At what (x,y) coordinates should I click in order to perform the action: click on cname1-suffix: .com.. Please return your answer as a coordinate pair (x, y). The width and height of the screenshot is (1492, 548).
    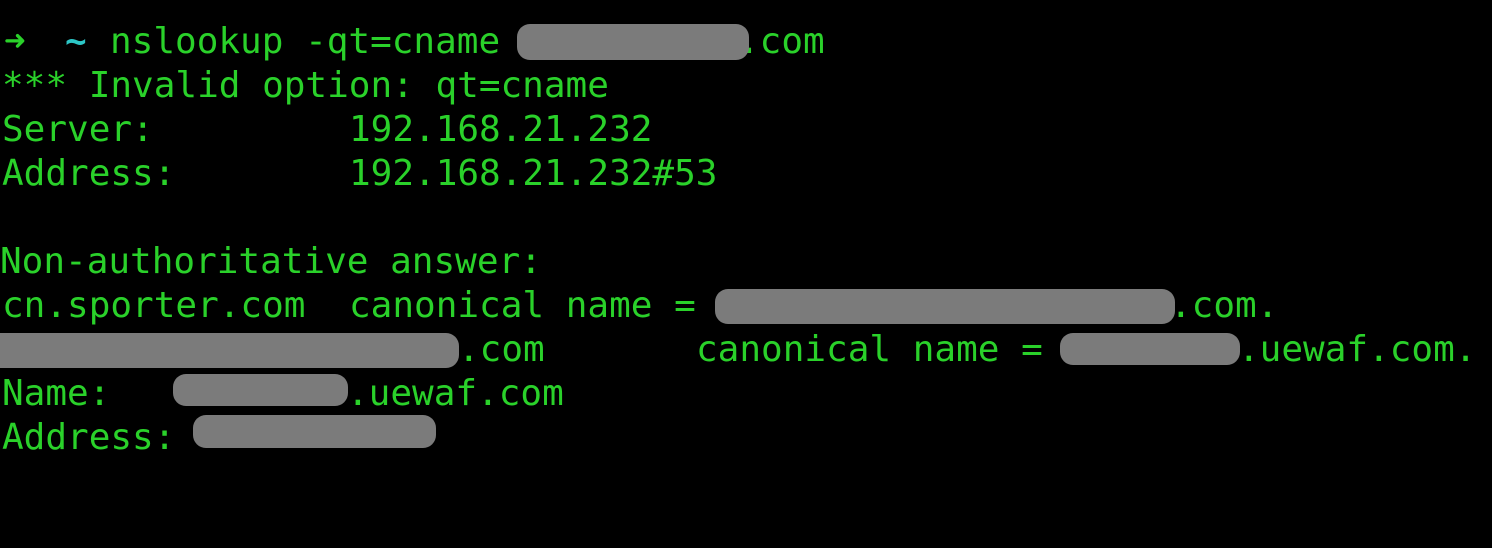
    Looking at the image, I should click on (1224, 305).